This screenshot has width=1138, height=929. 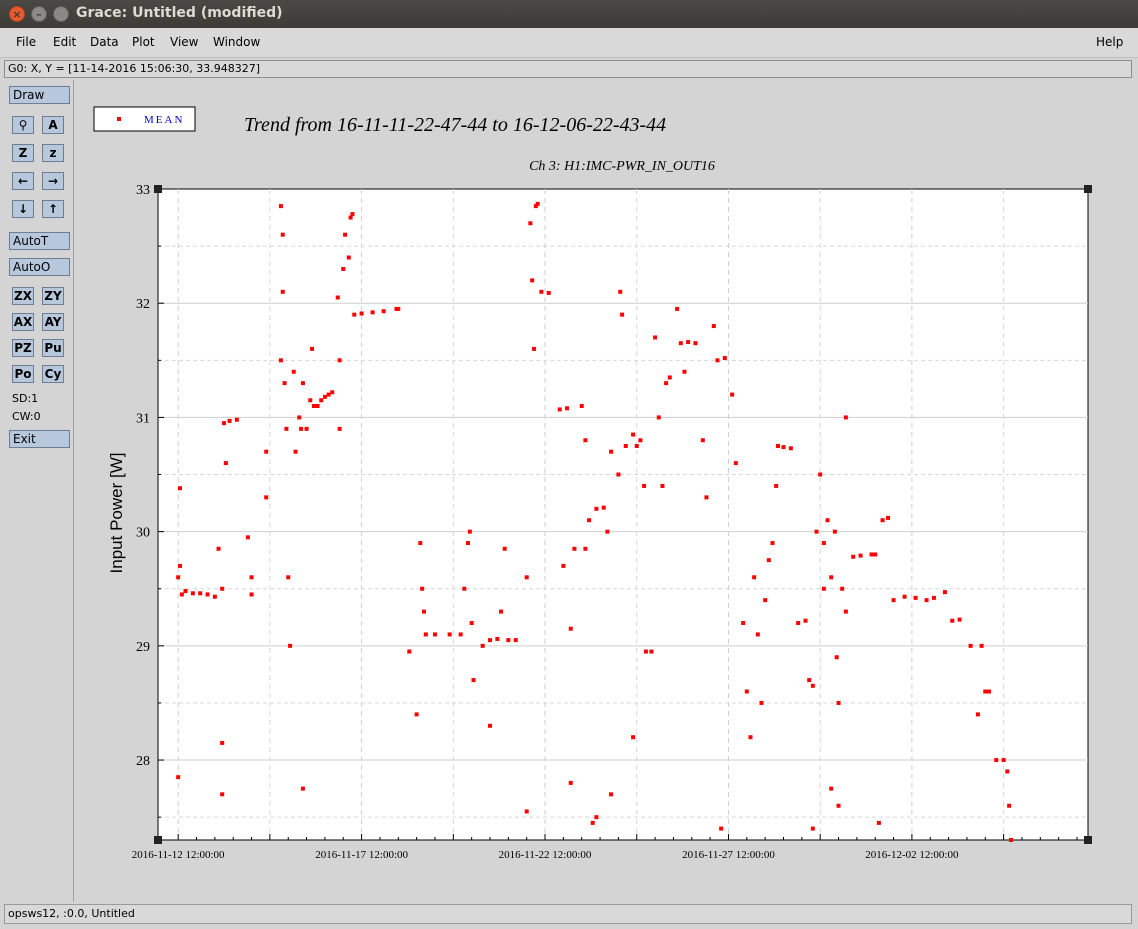 What do you see at coordinates (53, 374) in the screenshot?
I see `cy-button: Cy` at bounding box center [53, 374].